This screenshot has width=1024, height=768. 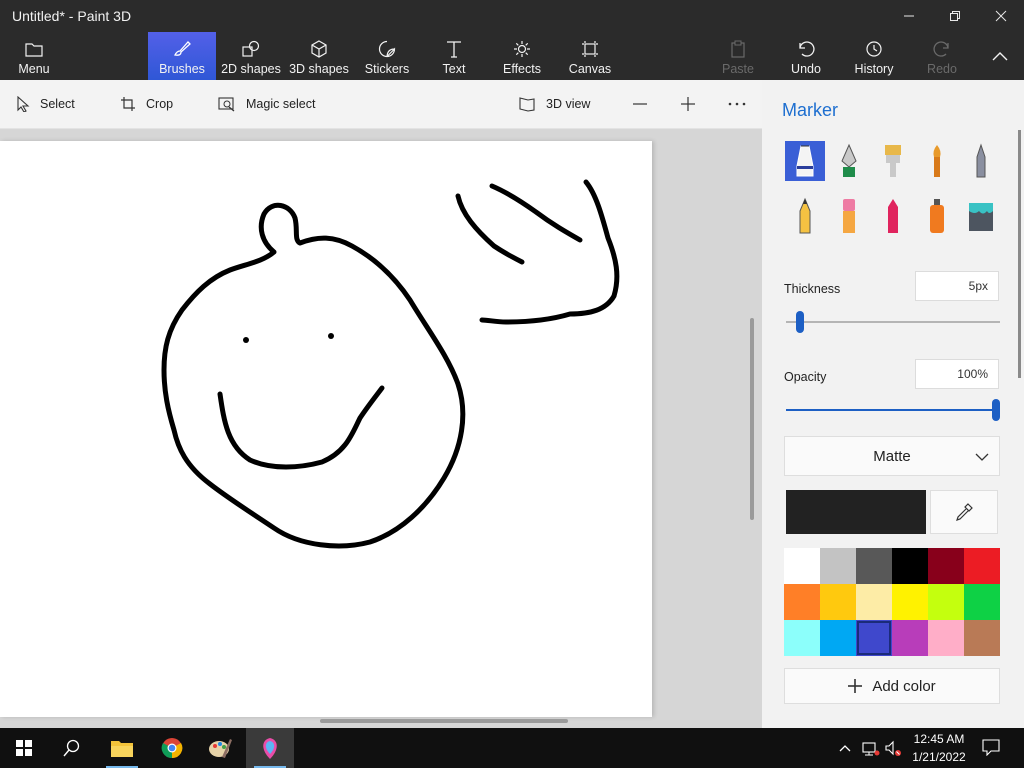 What do you see at coordinates (812, 289) in the screenshot?
I see `thickness-label: Thickness` at bounding box center [812, 289].